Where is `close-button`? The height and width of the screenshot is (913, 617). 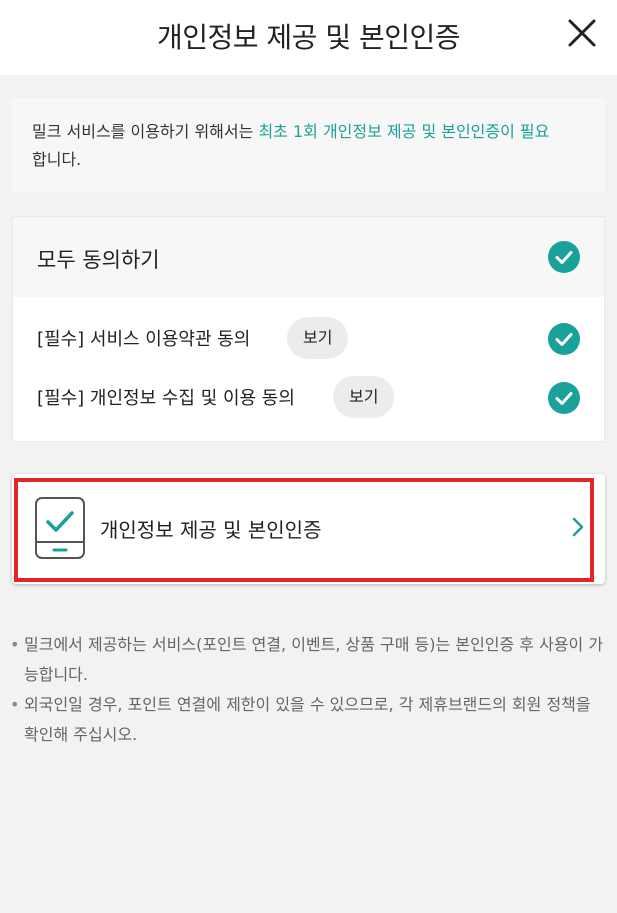
close-button is located at coordinates (582, 33).